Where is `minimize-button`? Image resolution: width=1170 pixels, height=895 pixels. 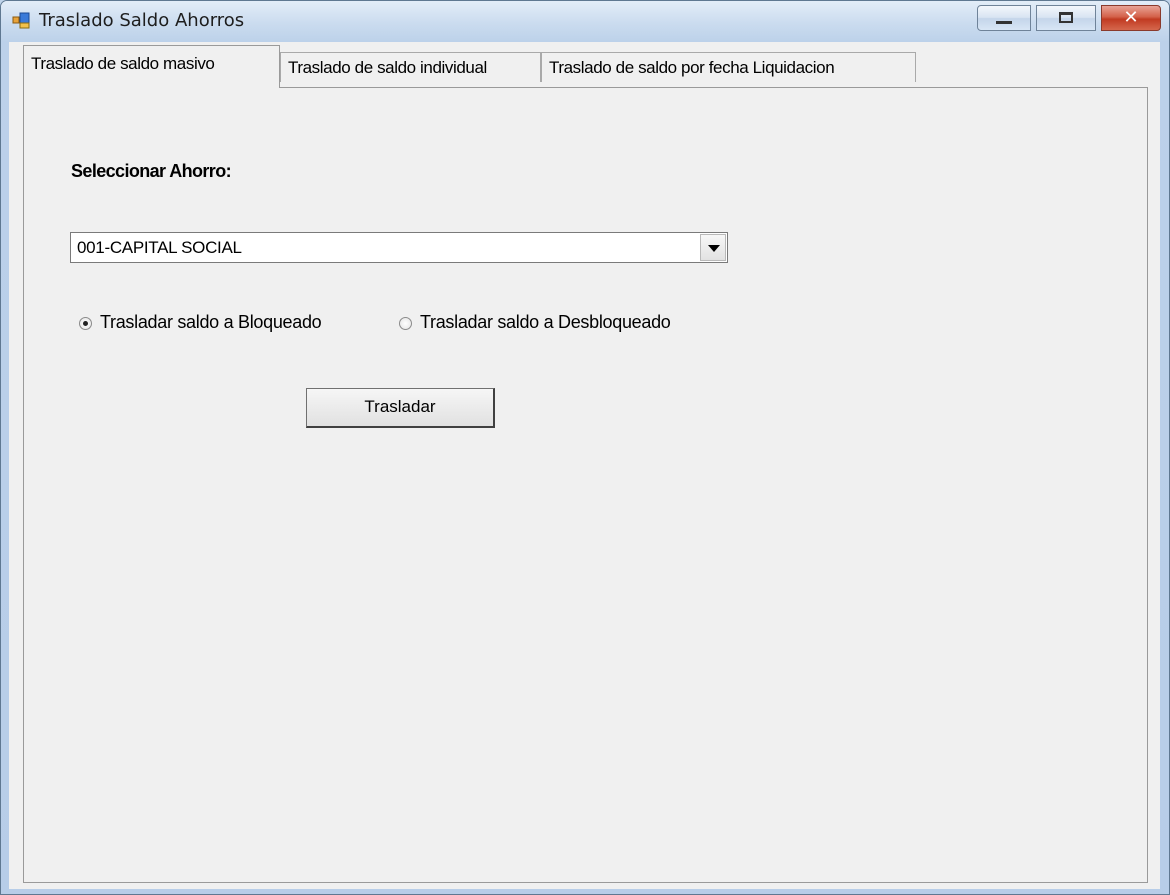 minimize-button is located at coordinates (1004, 18).